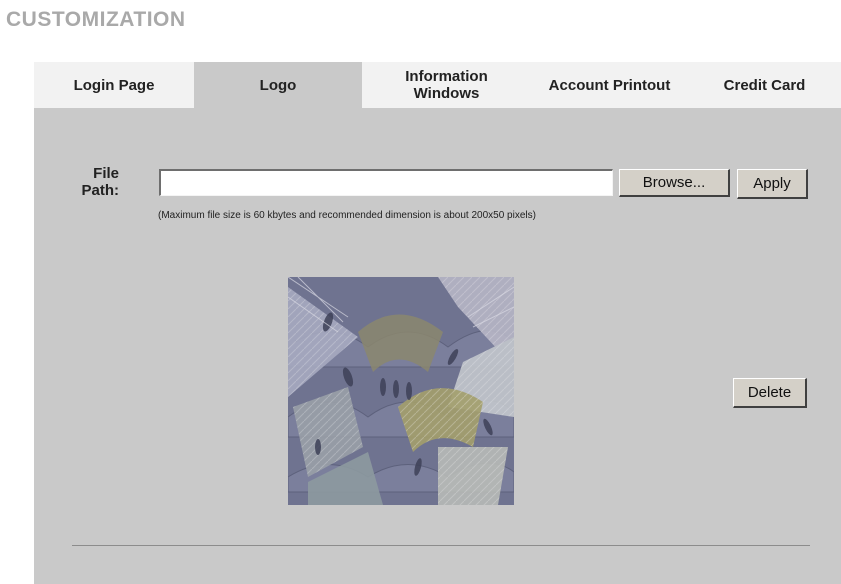 The image size is (841, 584). What do you see at coordinates (96, 19) in the screenshot?
I see `page-title: CUSTOMIZATION` at bounding box center [96, 19].